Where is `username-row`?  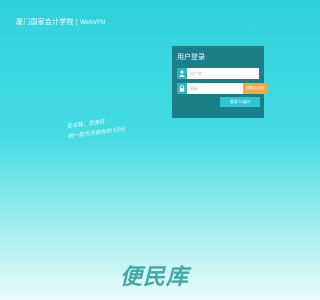
username-row is located at coordinates (218, 73).